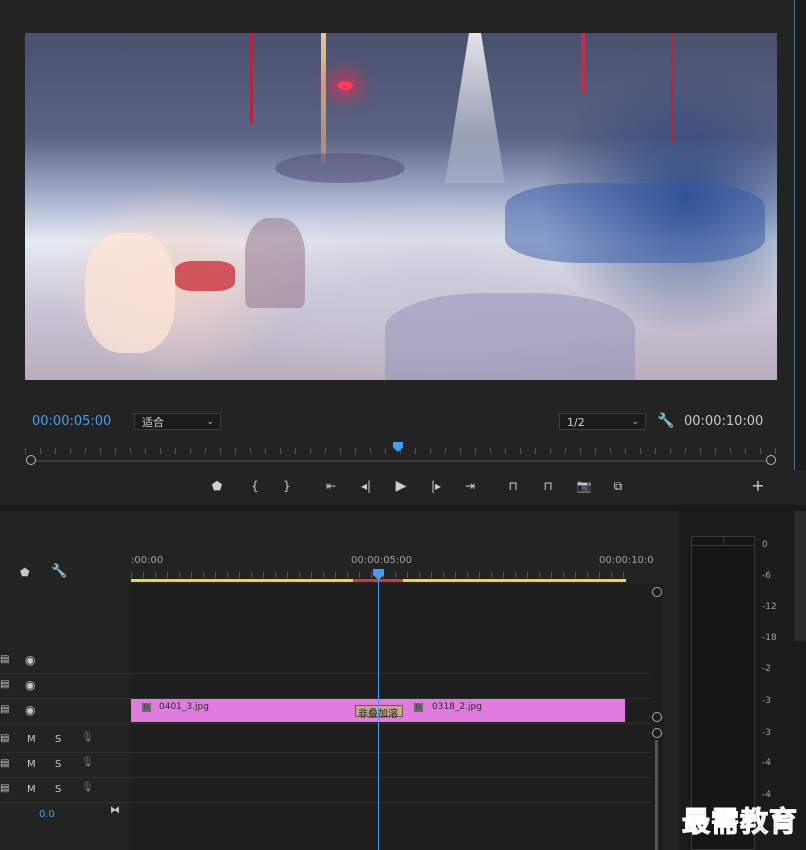 The image size is (806, 850). I want to click on go-to-in-icon: ⇤, so click(331, 486).